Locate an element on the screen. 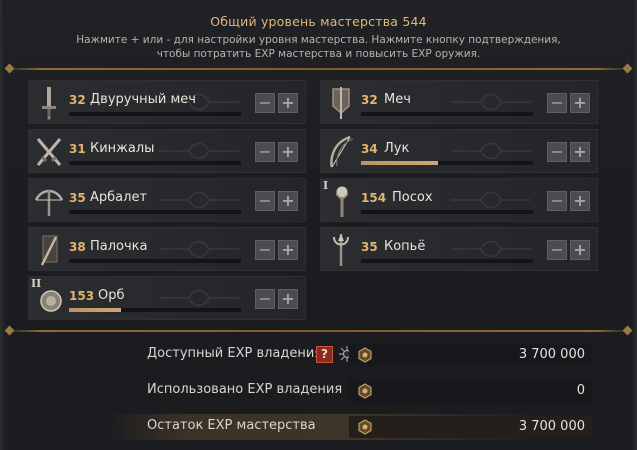 This screenshot has width=637, height=450. weapon-level: 153 is located at coordinates (82, 296).